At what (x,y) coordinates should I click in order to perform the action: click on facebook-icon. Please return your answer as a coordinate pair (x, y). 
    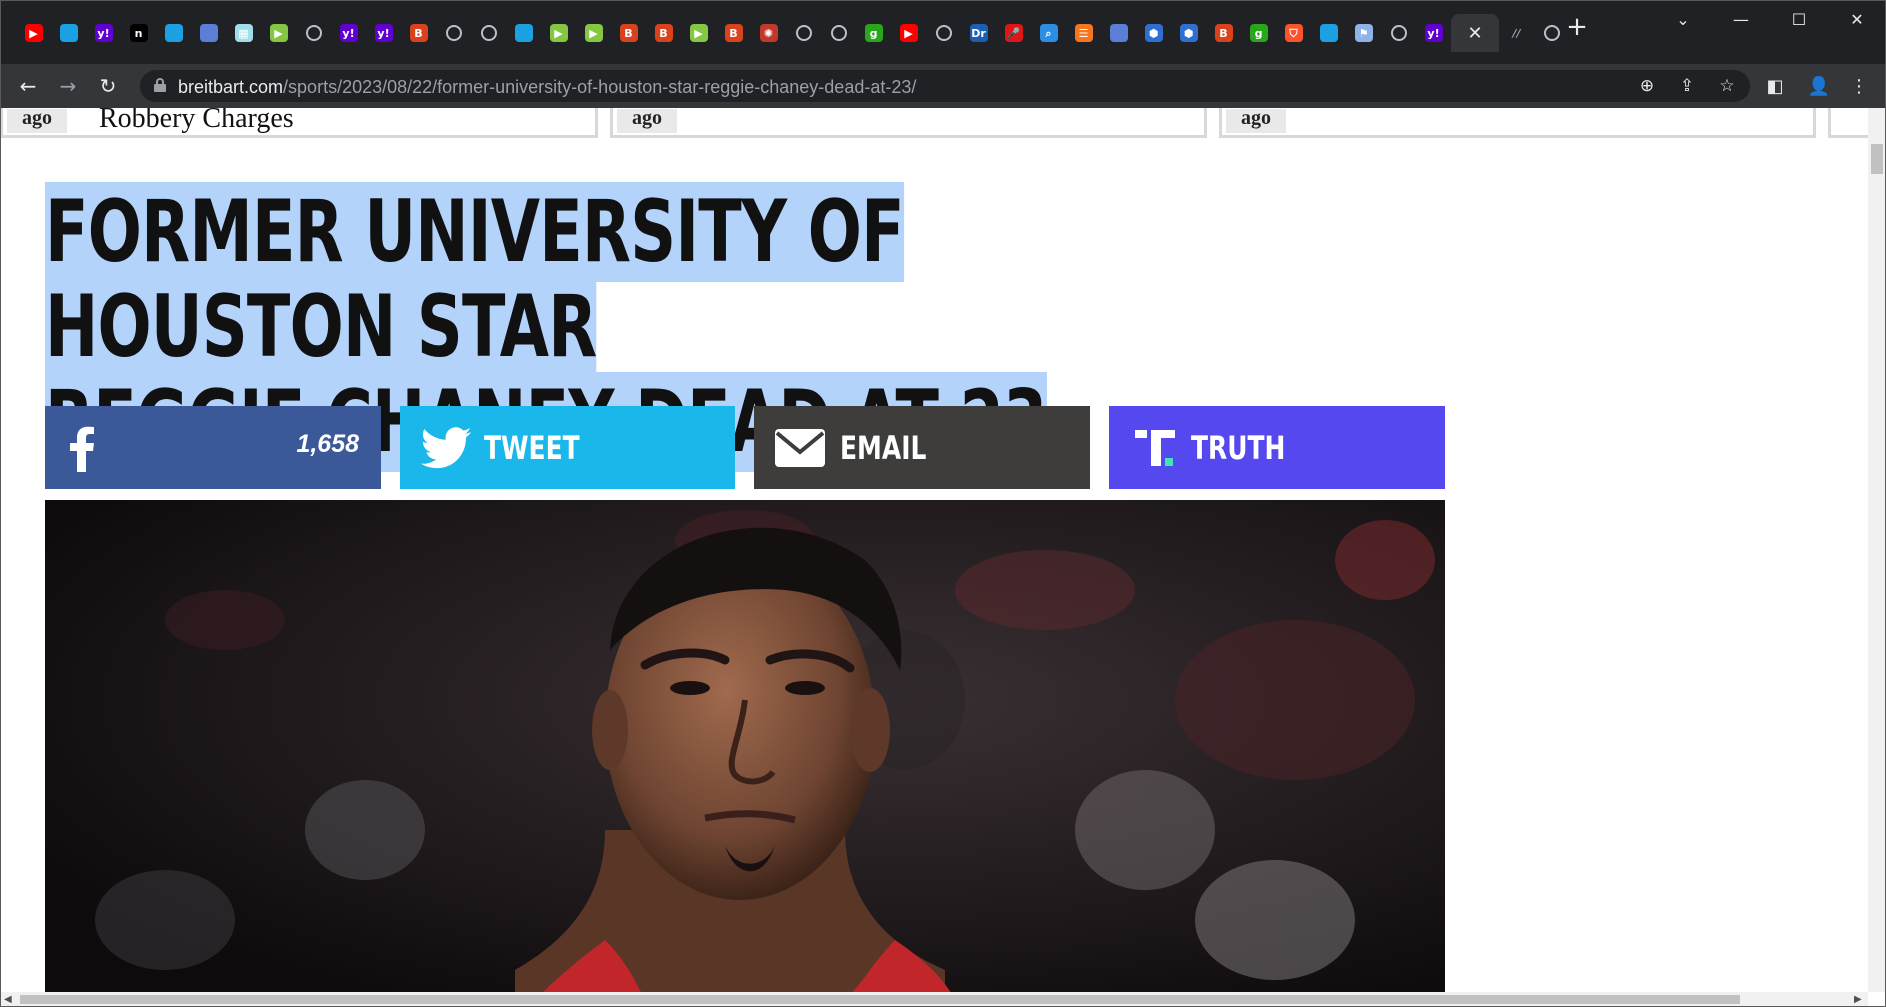
    Looking at the image, I should click on (82, 449).